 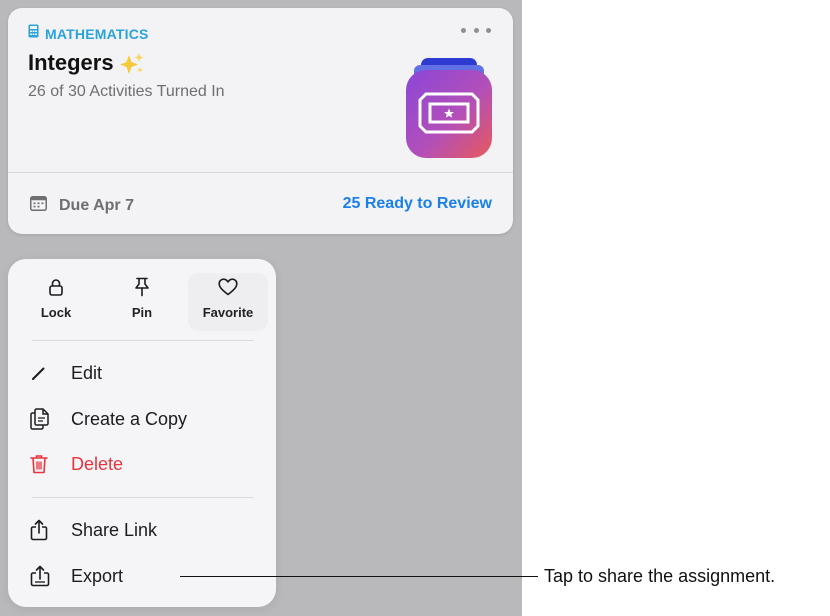 What do you see at coordinates (260, 172) in the screenshot?
I see `card-divider` at bounding box center [260, 172].